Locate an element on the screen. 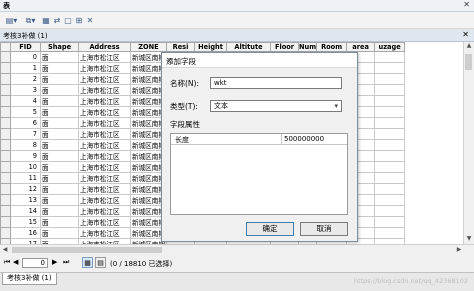 The height and width of the screenshot is (291, 474). column-header: Floor is located at coordinates (284, 47).